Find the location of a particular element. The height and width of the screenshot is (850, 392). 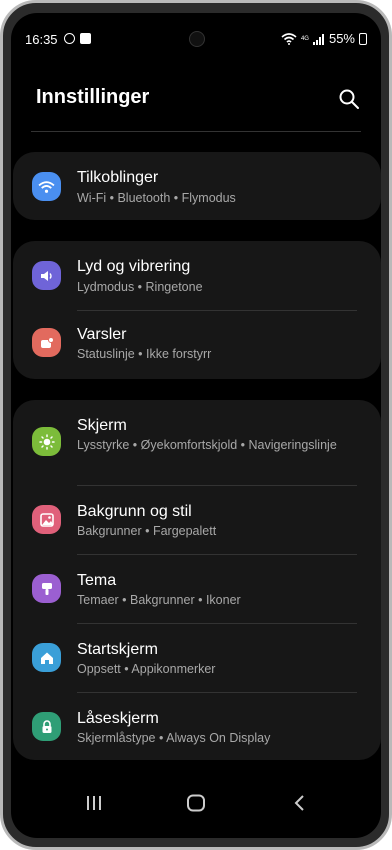

sound-icon is located at coordinates (46, 275).